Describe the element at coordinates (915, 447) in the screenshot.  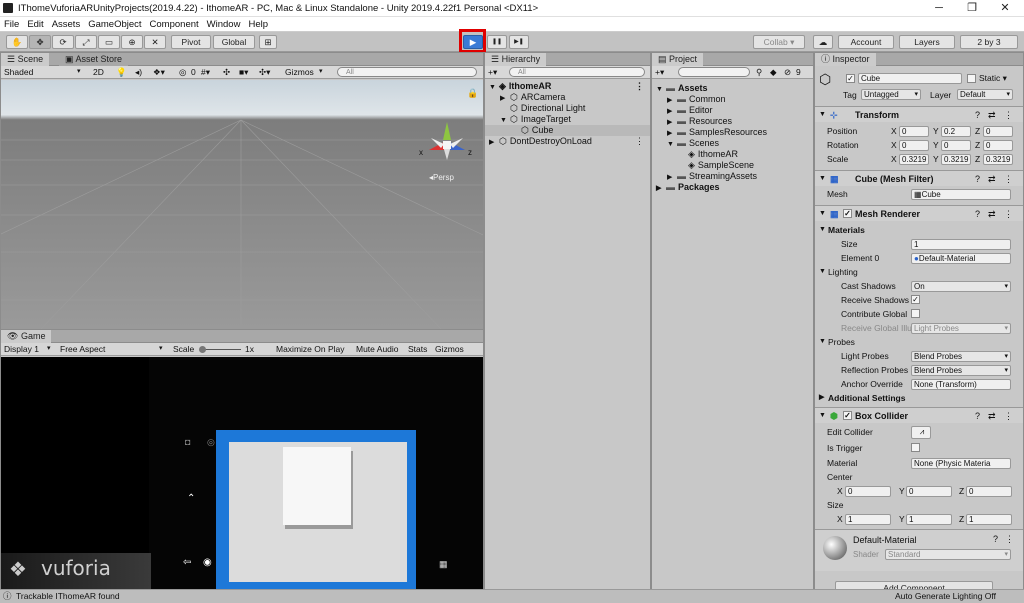
I see `is-trigger-checkbox` at that location.